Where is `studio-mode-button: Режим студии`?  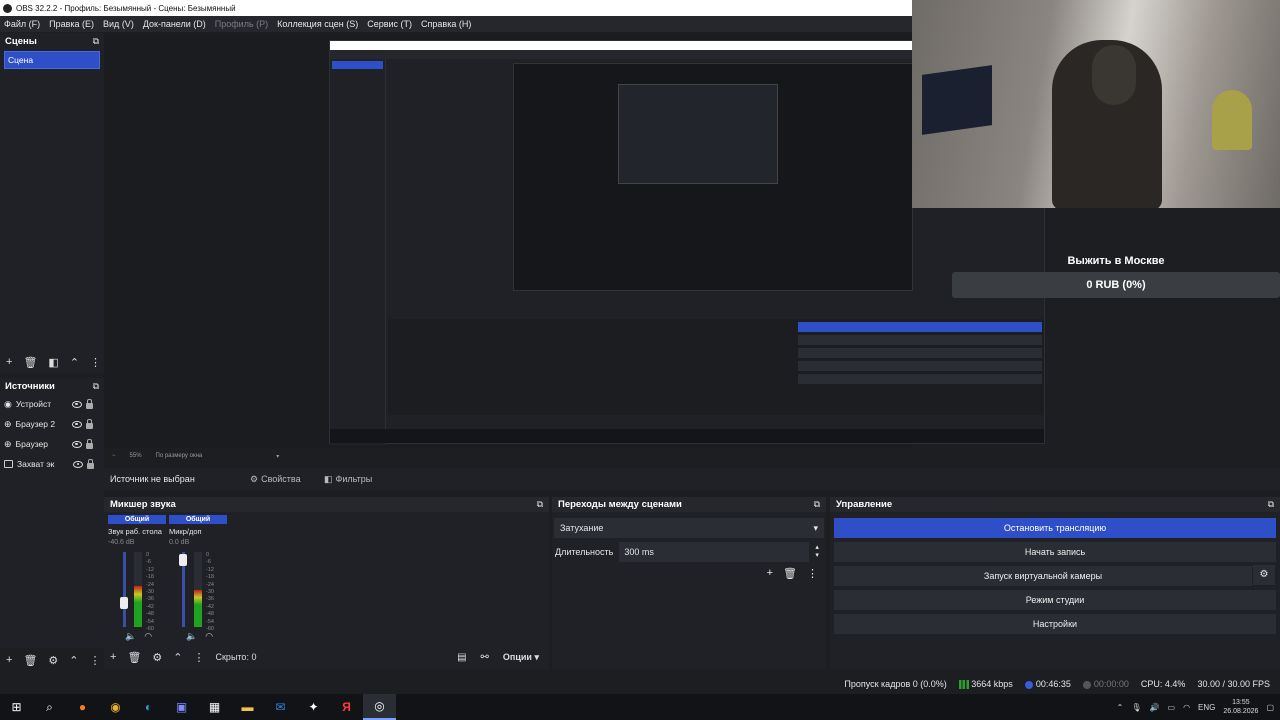 studio-mode-button: Режим студии is located at coordinates (1055, 600).